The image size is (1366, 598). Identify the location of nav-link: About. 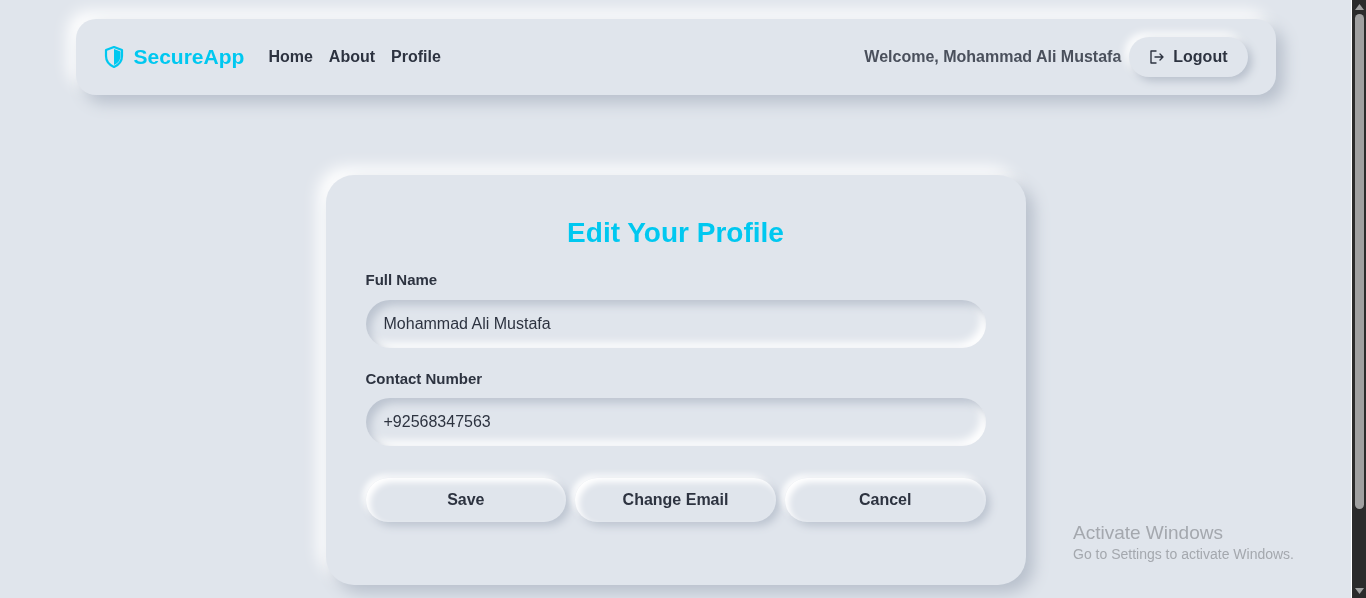
(352, 57).